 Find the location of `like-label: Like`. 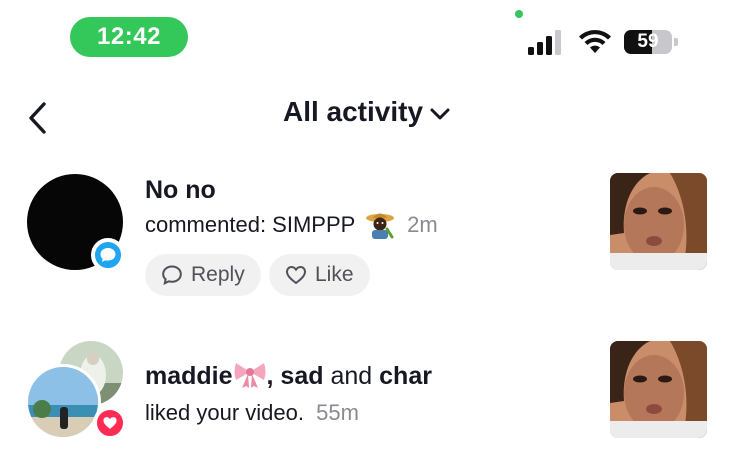

like-label: Like is located at coordinates (334, 274).